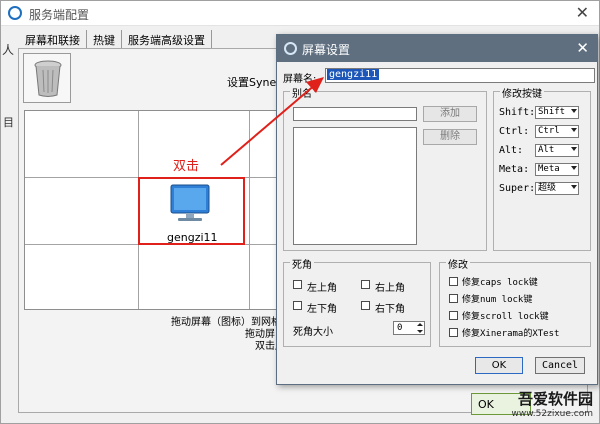  What do you see at coordinates (497, 300) in the screenshot?
I see `fix-label-num-lock: 修复num lock键` at bounding box center [497, 300].